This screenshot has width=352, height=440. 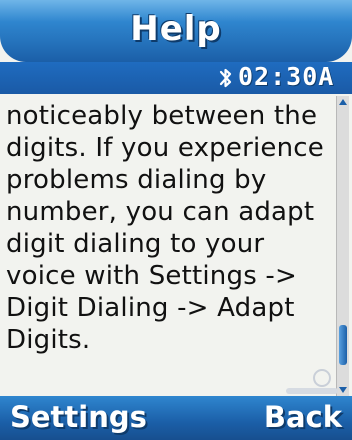 What do you see at coordinates (150, 308) in the screenshot?
I see `help-text-line: Digit Dialing -> Adapt` at bounding box center [150, 308].